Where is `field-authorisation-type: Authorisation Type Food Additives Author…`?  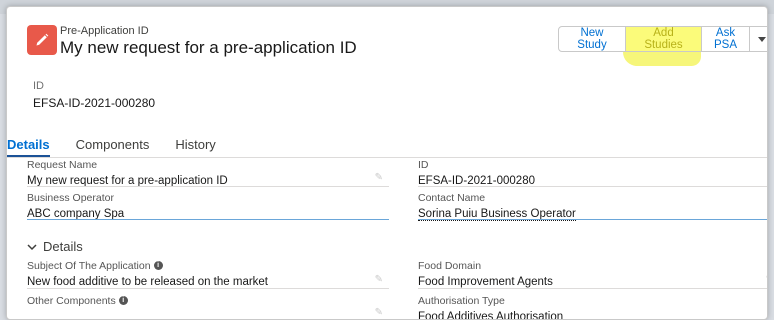
field-authorisation-type: Authorisation Type Food Additives Author… is located at coordinates (592, 307).